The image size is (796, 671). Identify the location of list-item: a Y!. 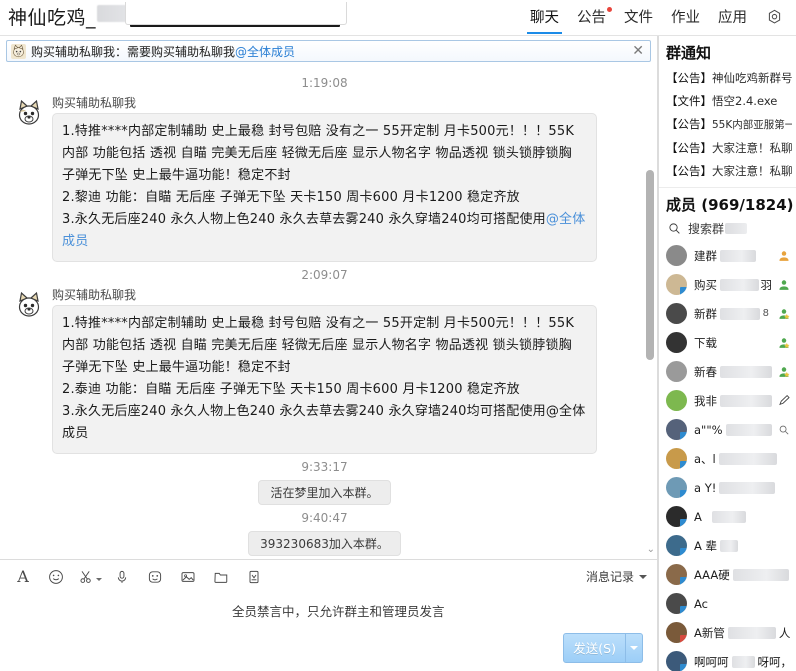
(727, 487).